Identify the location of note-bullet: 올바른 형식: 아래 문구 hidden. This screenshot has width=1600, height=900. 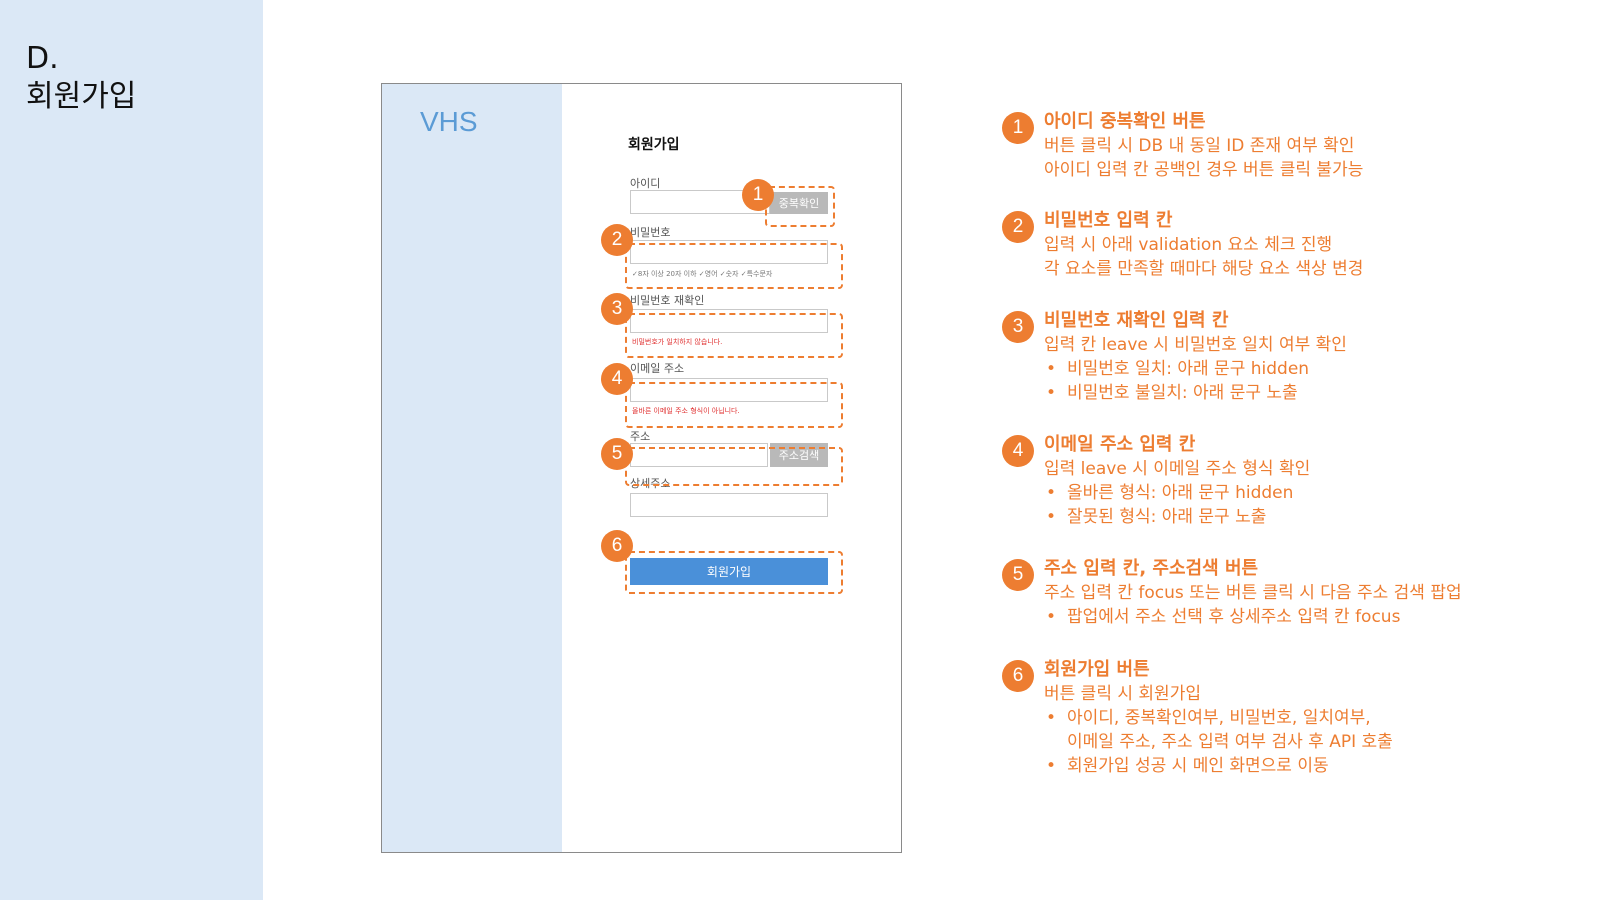
(1314, 493).